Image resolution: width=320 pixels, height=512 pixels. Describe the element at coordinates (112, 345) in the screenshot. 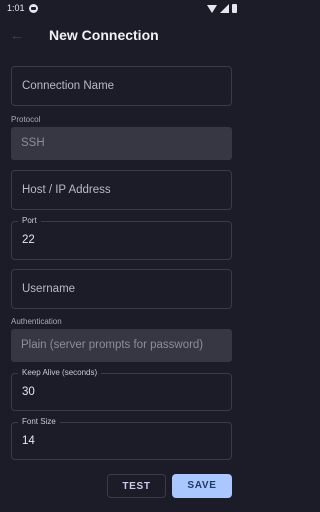

I see `authentication-value: Plain (server prompts for password)` at that location.